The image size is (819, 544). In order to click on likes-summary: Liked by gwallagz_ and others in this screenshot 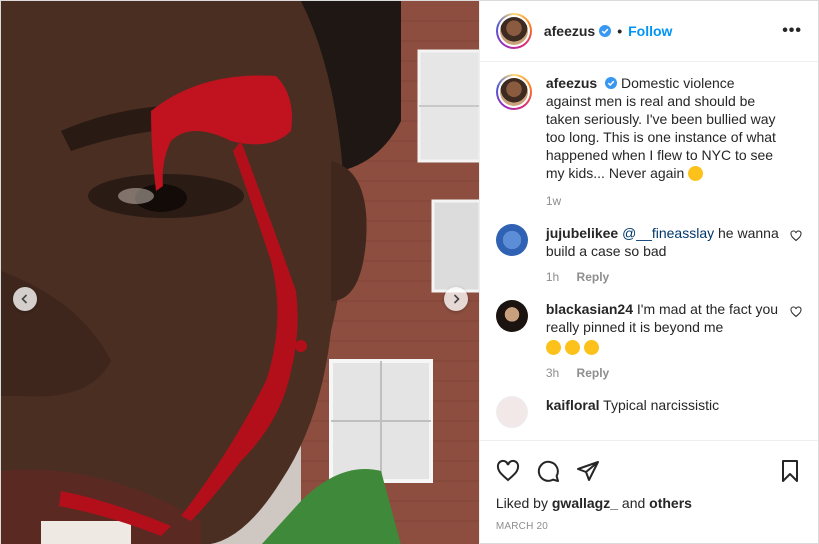, I will do `click(649, 503)`.